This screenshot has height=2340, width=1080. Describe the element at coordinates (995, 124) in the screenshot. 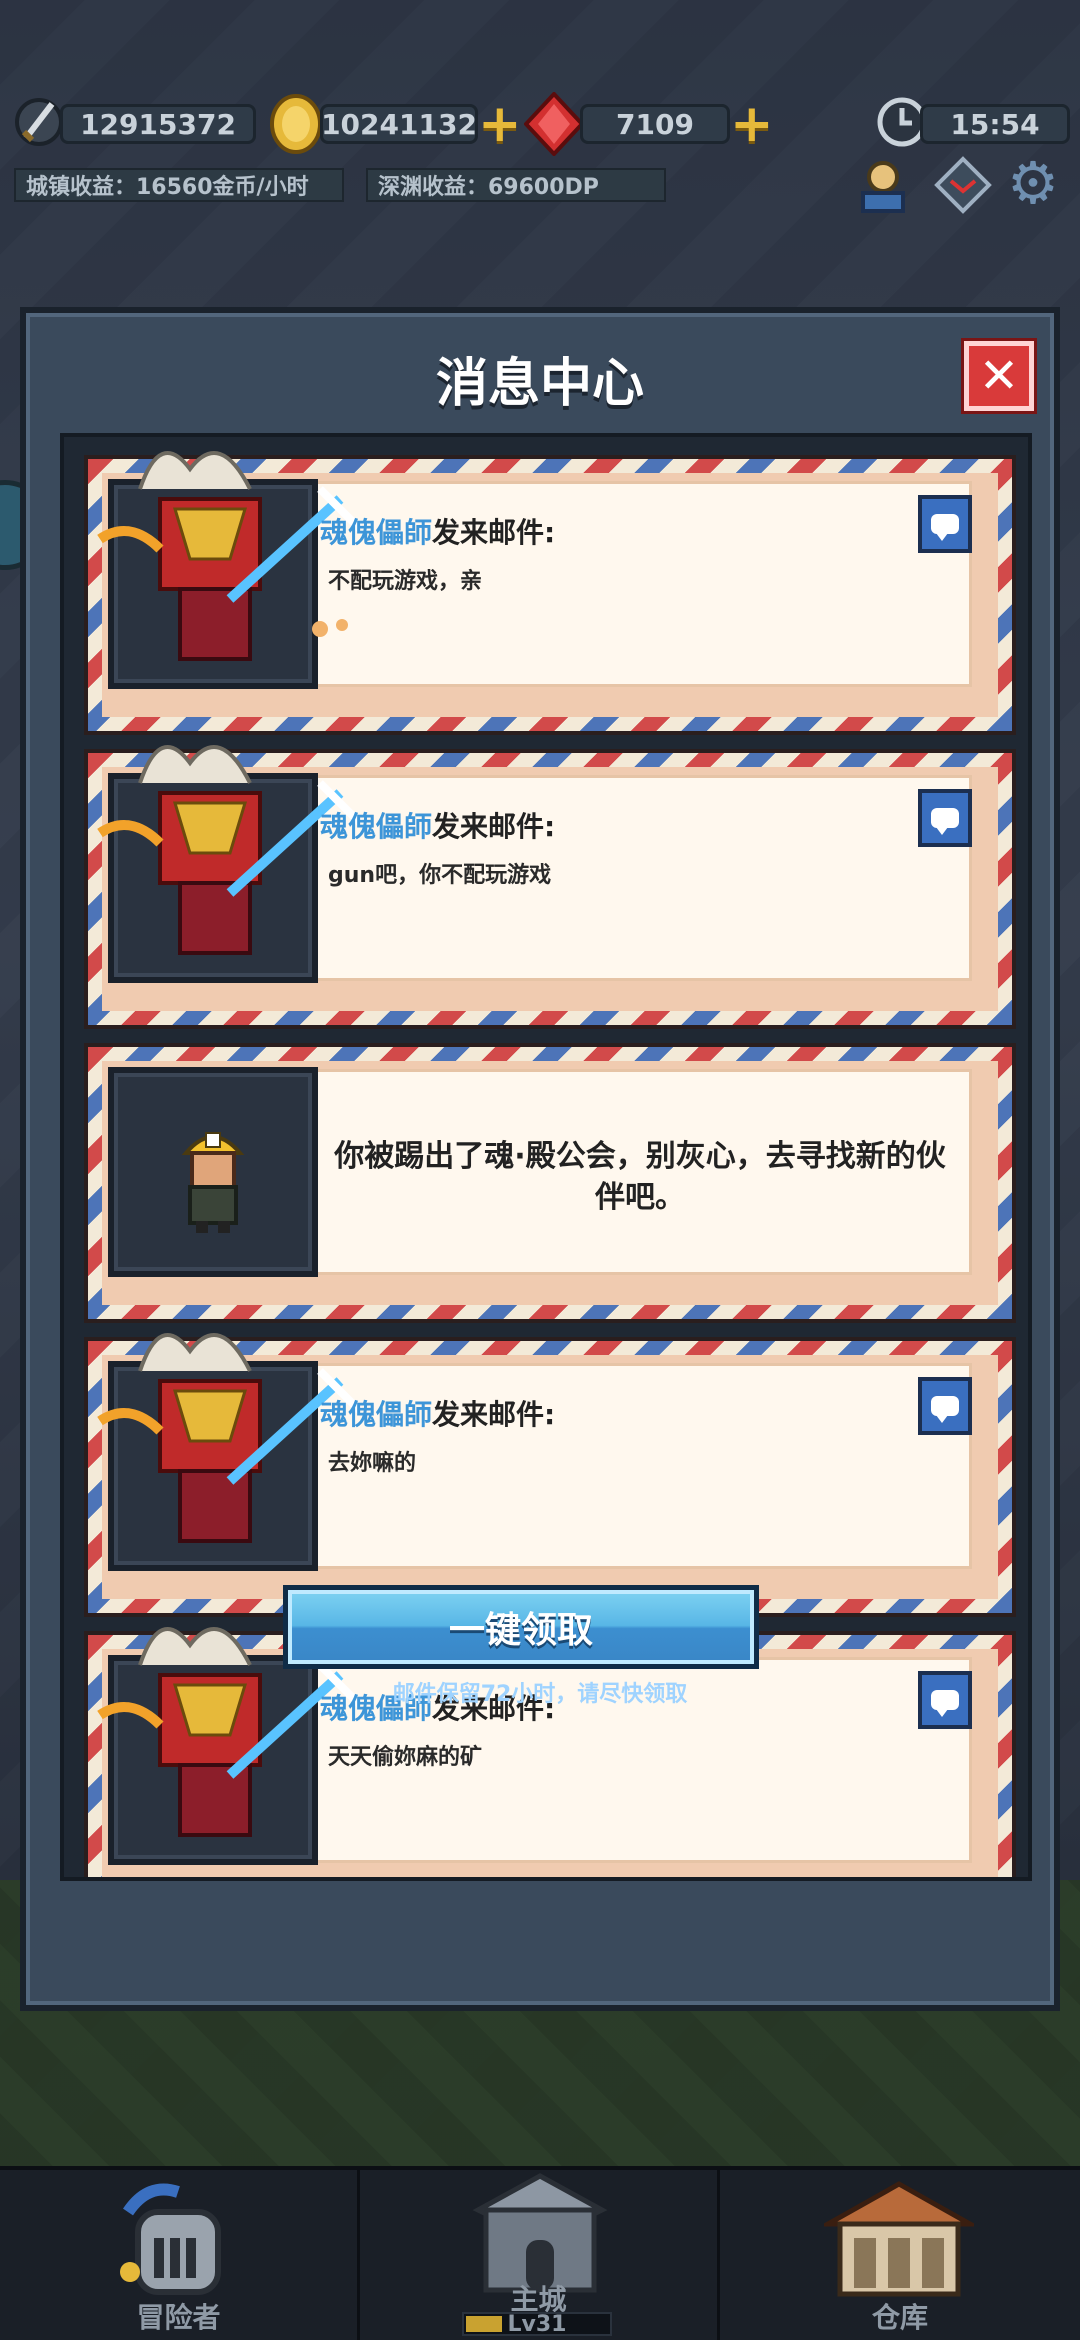

I see `time-display: 15:54` at that location.